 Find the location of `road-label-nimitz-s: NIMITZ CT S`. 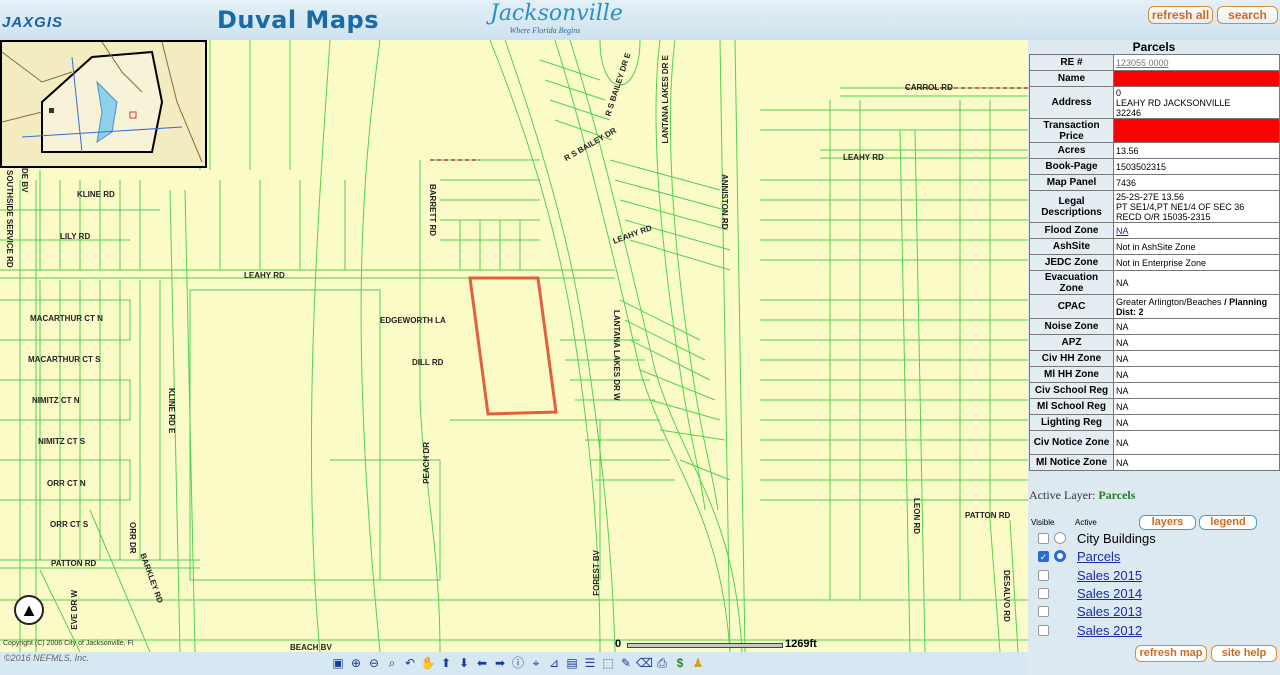

road-label-nimitz-s: NIMITZ CT S is located at coordinates (62, 441).